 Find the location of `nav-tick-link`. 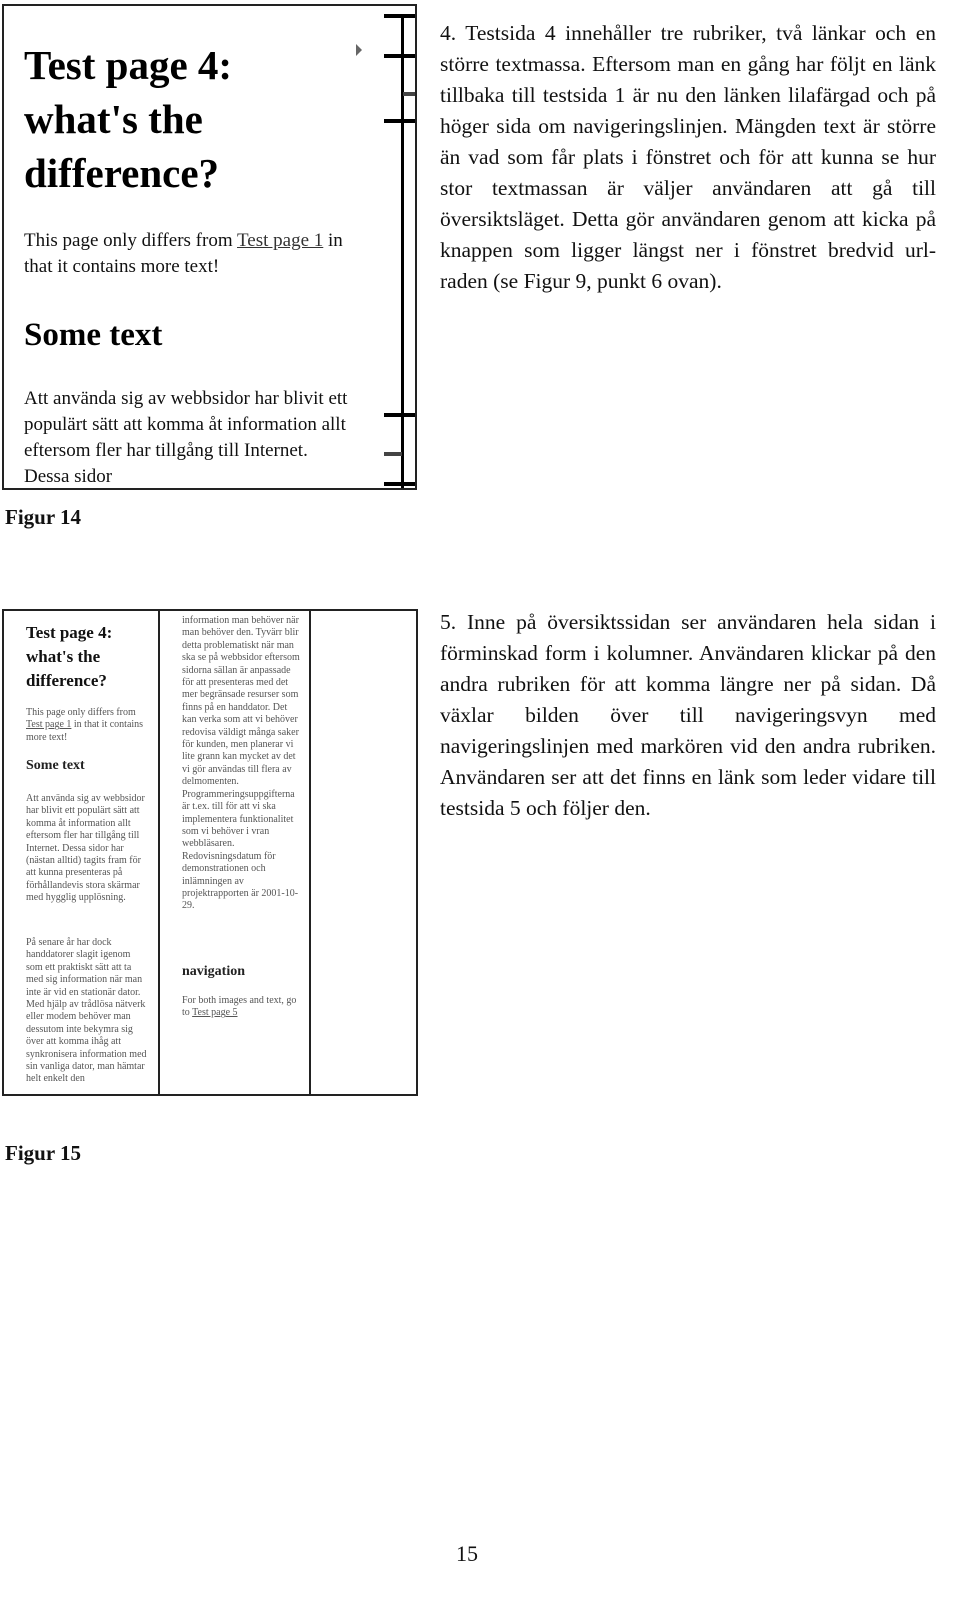

nav-tick-link is located at coordinates (393, 454).